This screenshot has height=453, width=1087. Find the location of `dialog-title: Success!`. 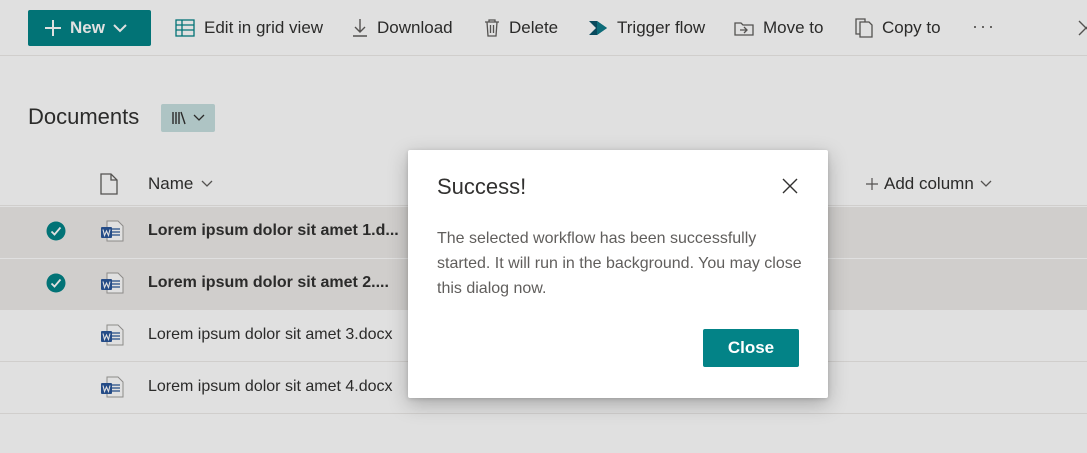

dialog-title: Success! is located at coordinates (482, 186).